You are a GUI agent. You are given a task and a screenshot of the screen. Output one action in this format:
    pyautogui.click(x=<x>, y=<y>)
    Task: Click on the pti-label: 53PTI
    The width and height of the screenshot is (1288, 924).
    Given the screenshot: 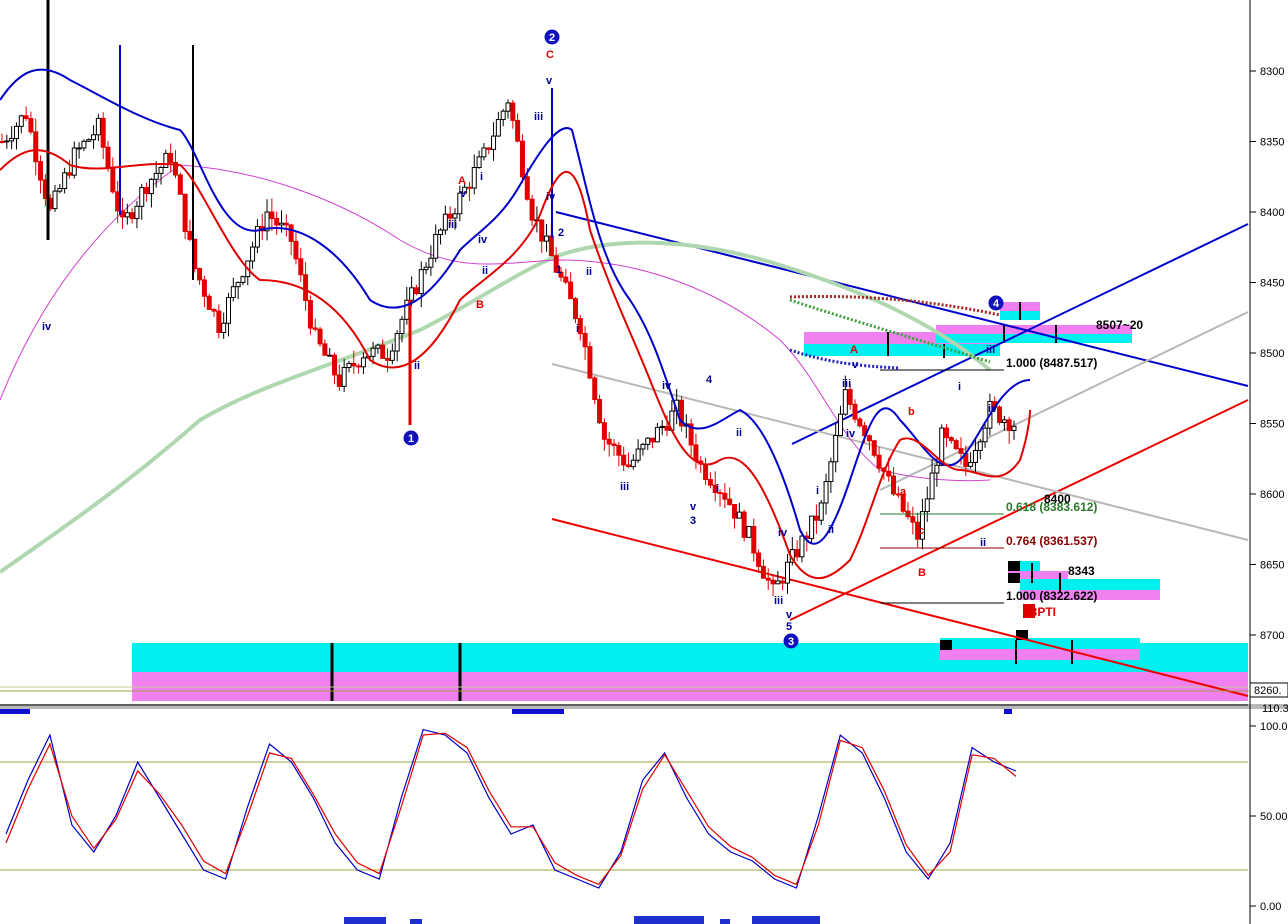 What is the action you would take?
    pyautogui.click(x=1040, y=612)
    